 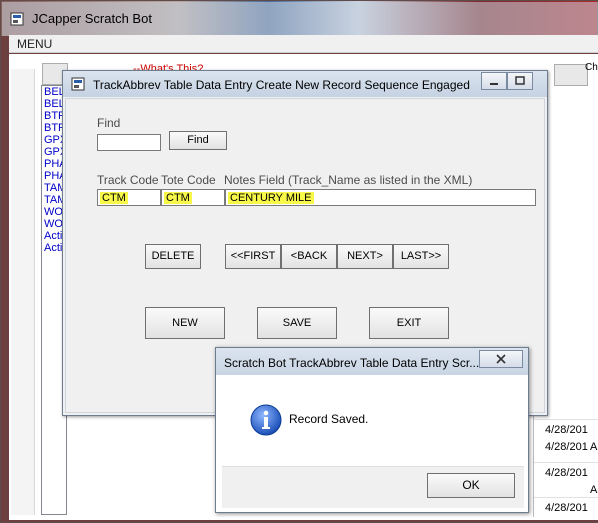 I want to click on minimize-button, so click(x=494, y=81).